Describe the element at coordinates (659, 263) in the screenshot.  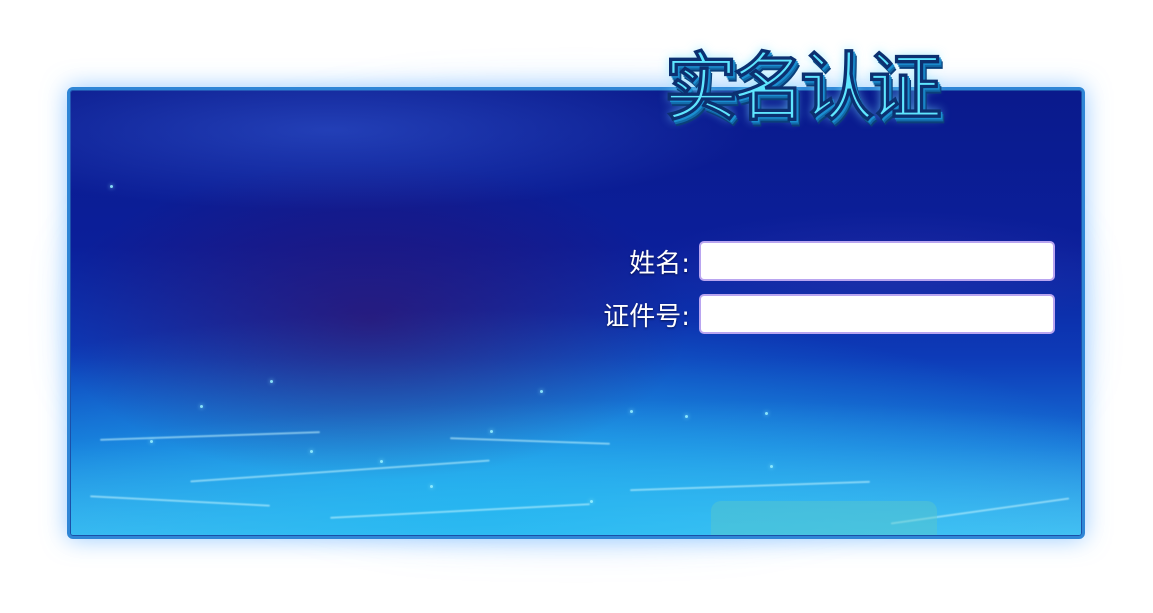
I see `name-label: 姓名:` at that location.